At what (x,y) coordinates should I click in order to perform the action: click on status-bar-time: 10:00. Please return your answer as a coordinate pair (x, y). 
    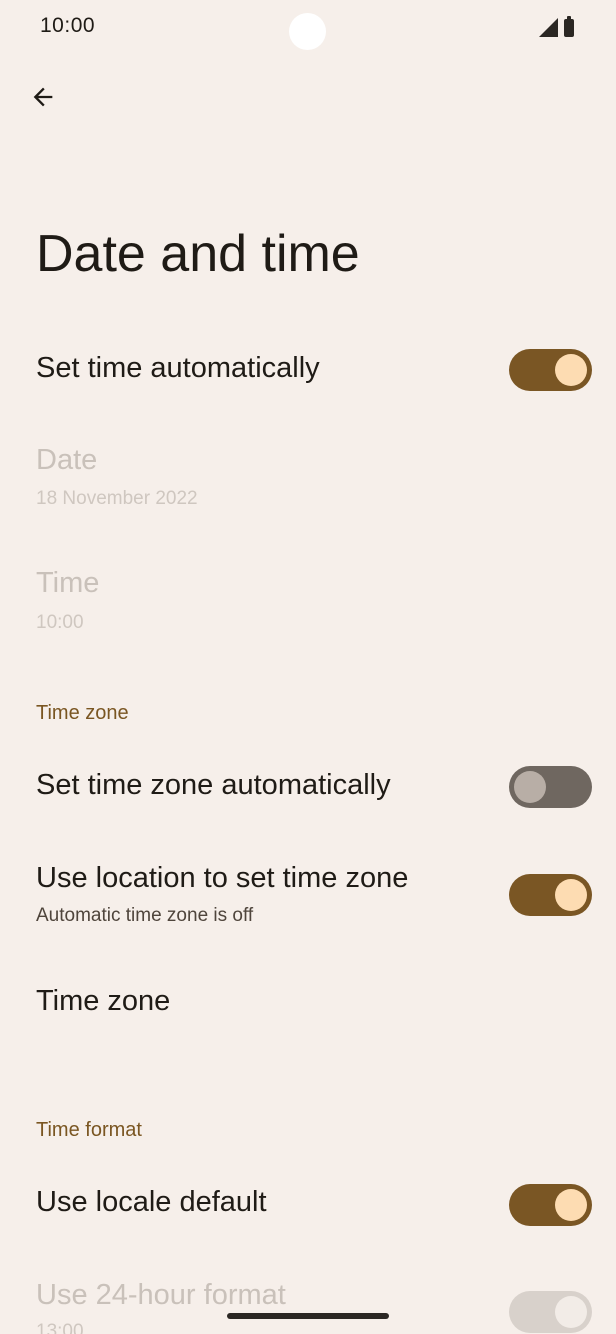
    Looking at the image, I should click on (68, 25).